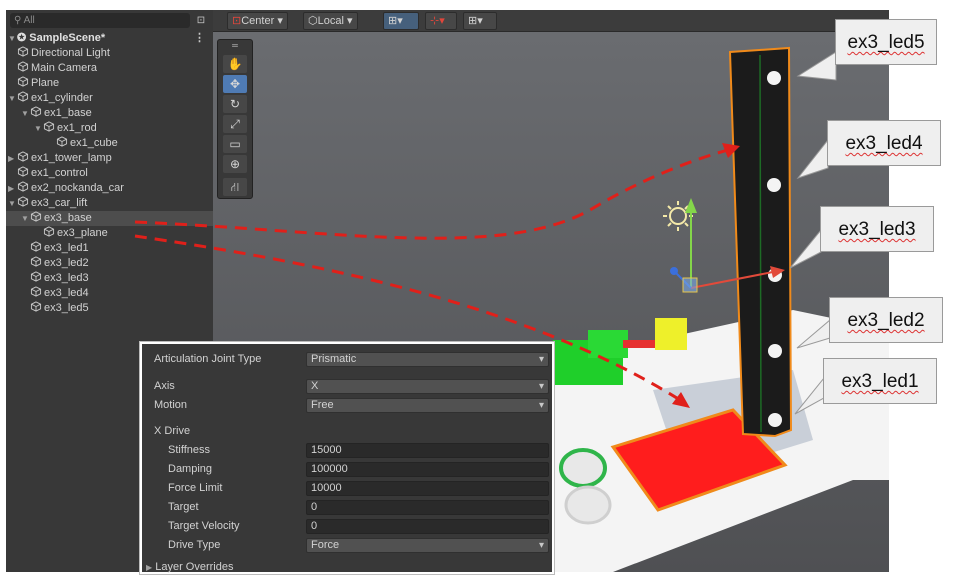 This screenshot has height=582, width=971. Describe the element at coordinates (109, 203) in the screenshot. I see `hierarchy-item: ▼ ex3_car_lift` at that location.